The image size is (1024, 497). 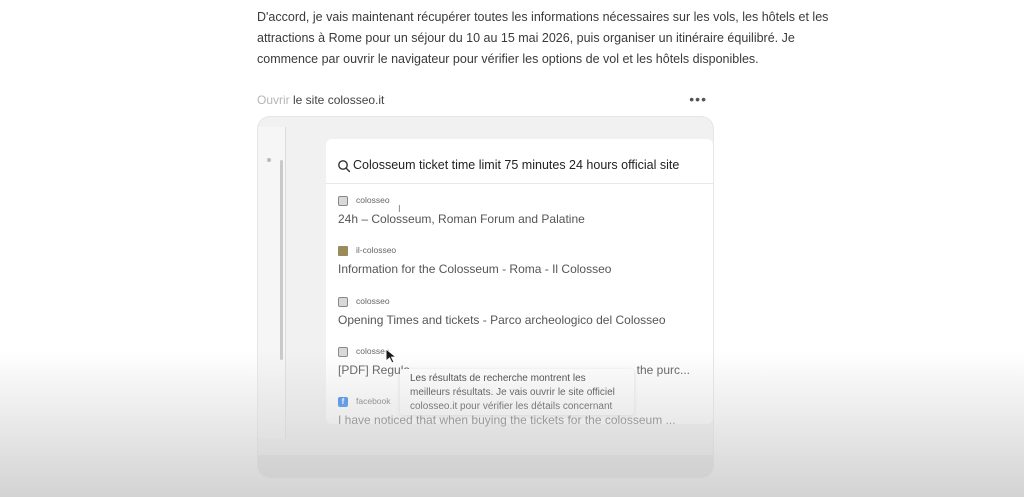 What do you see at coordinates (373, 401) in the screenshot?
I see `result-source: facebook` at bounding box center [373, 401].